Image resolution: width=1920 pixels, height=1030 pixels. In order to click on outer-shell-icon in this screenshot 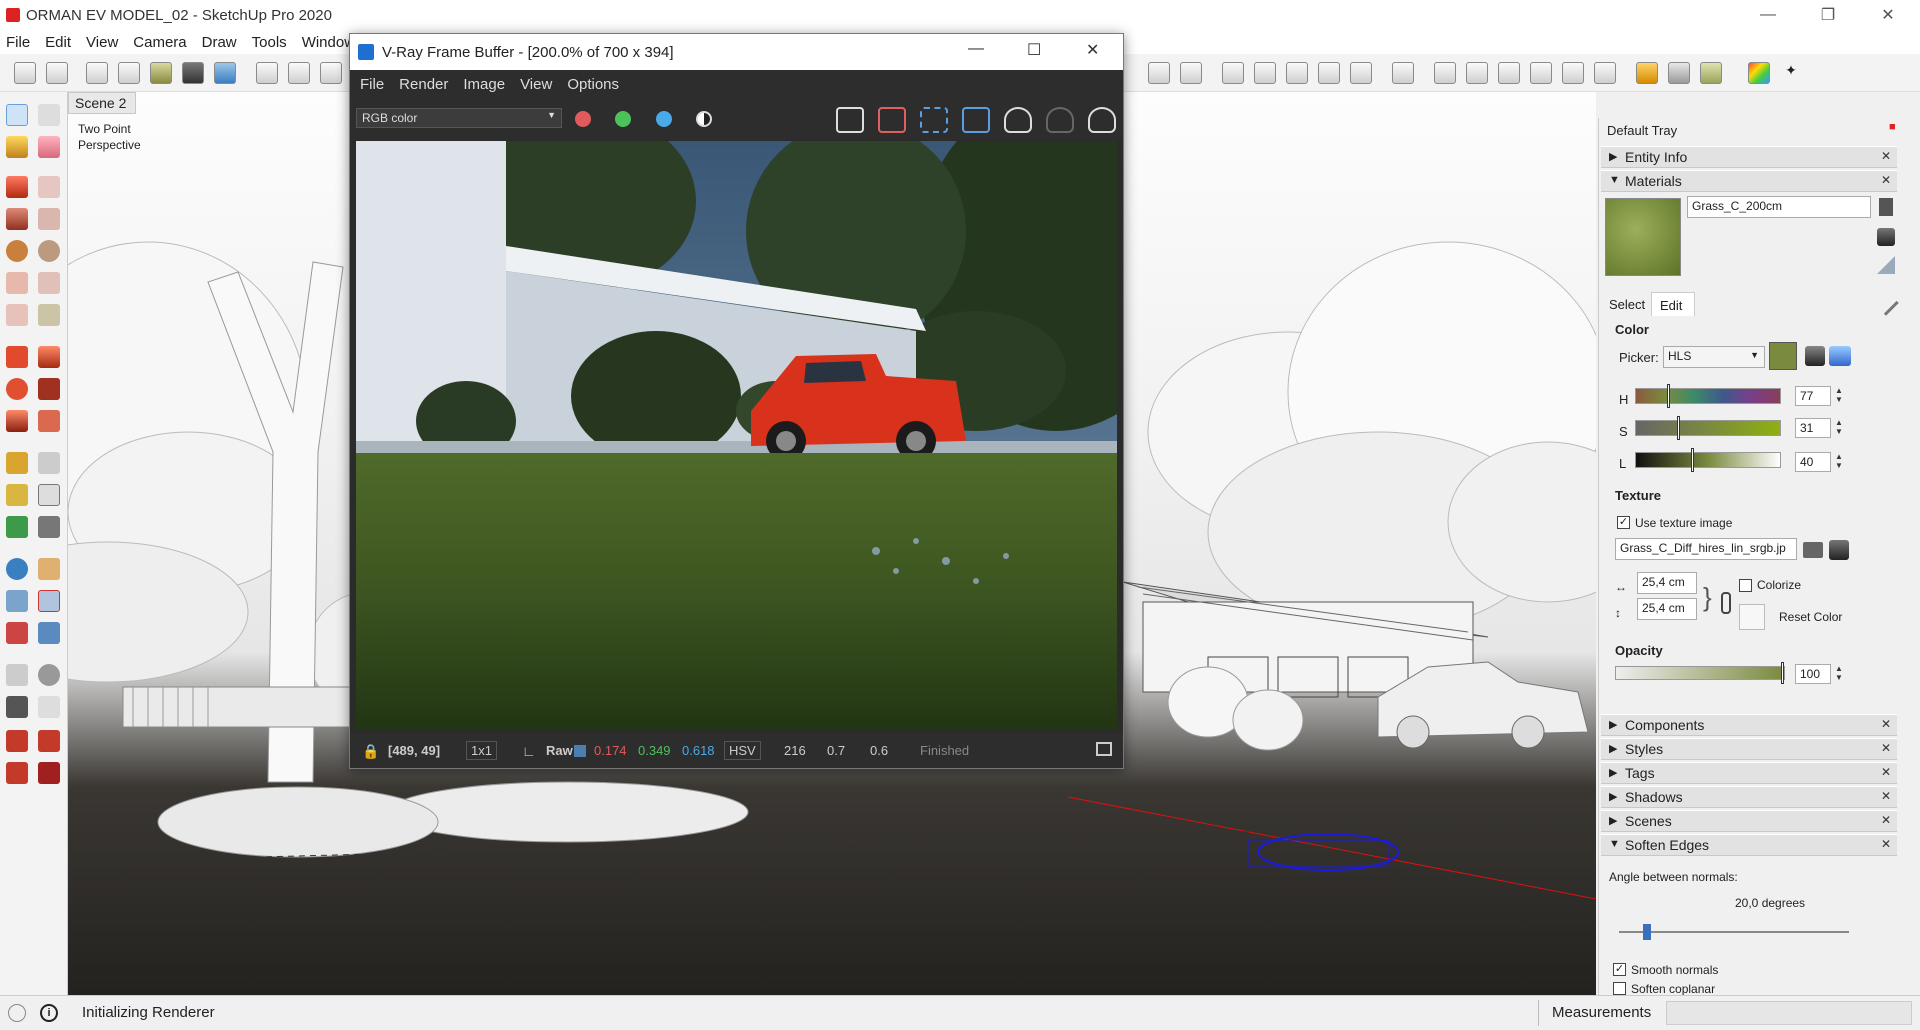, I will do `click(1159, 73)`.